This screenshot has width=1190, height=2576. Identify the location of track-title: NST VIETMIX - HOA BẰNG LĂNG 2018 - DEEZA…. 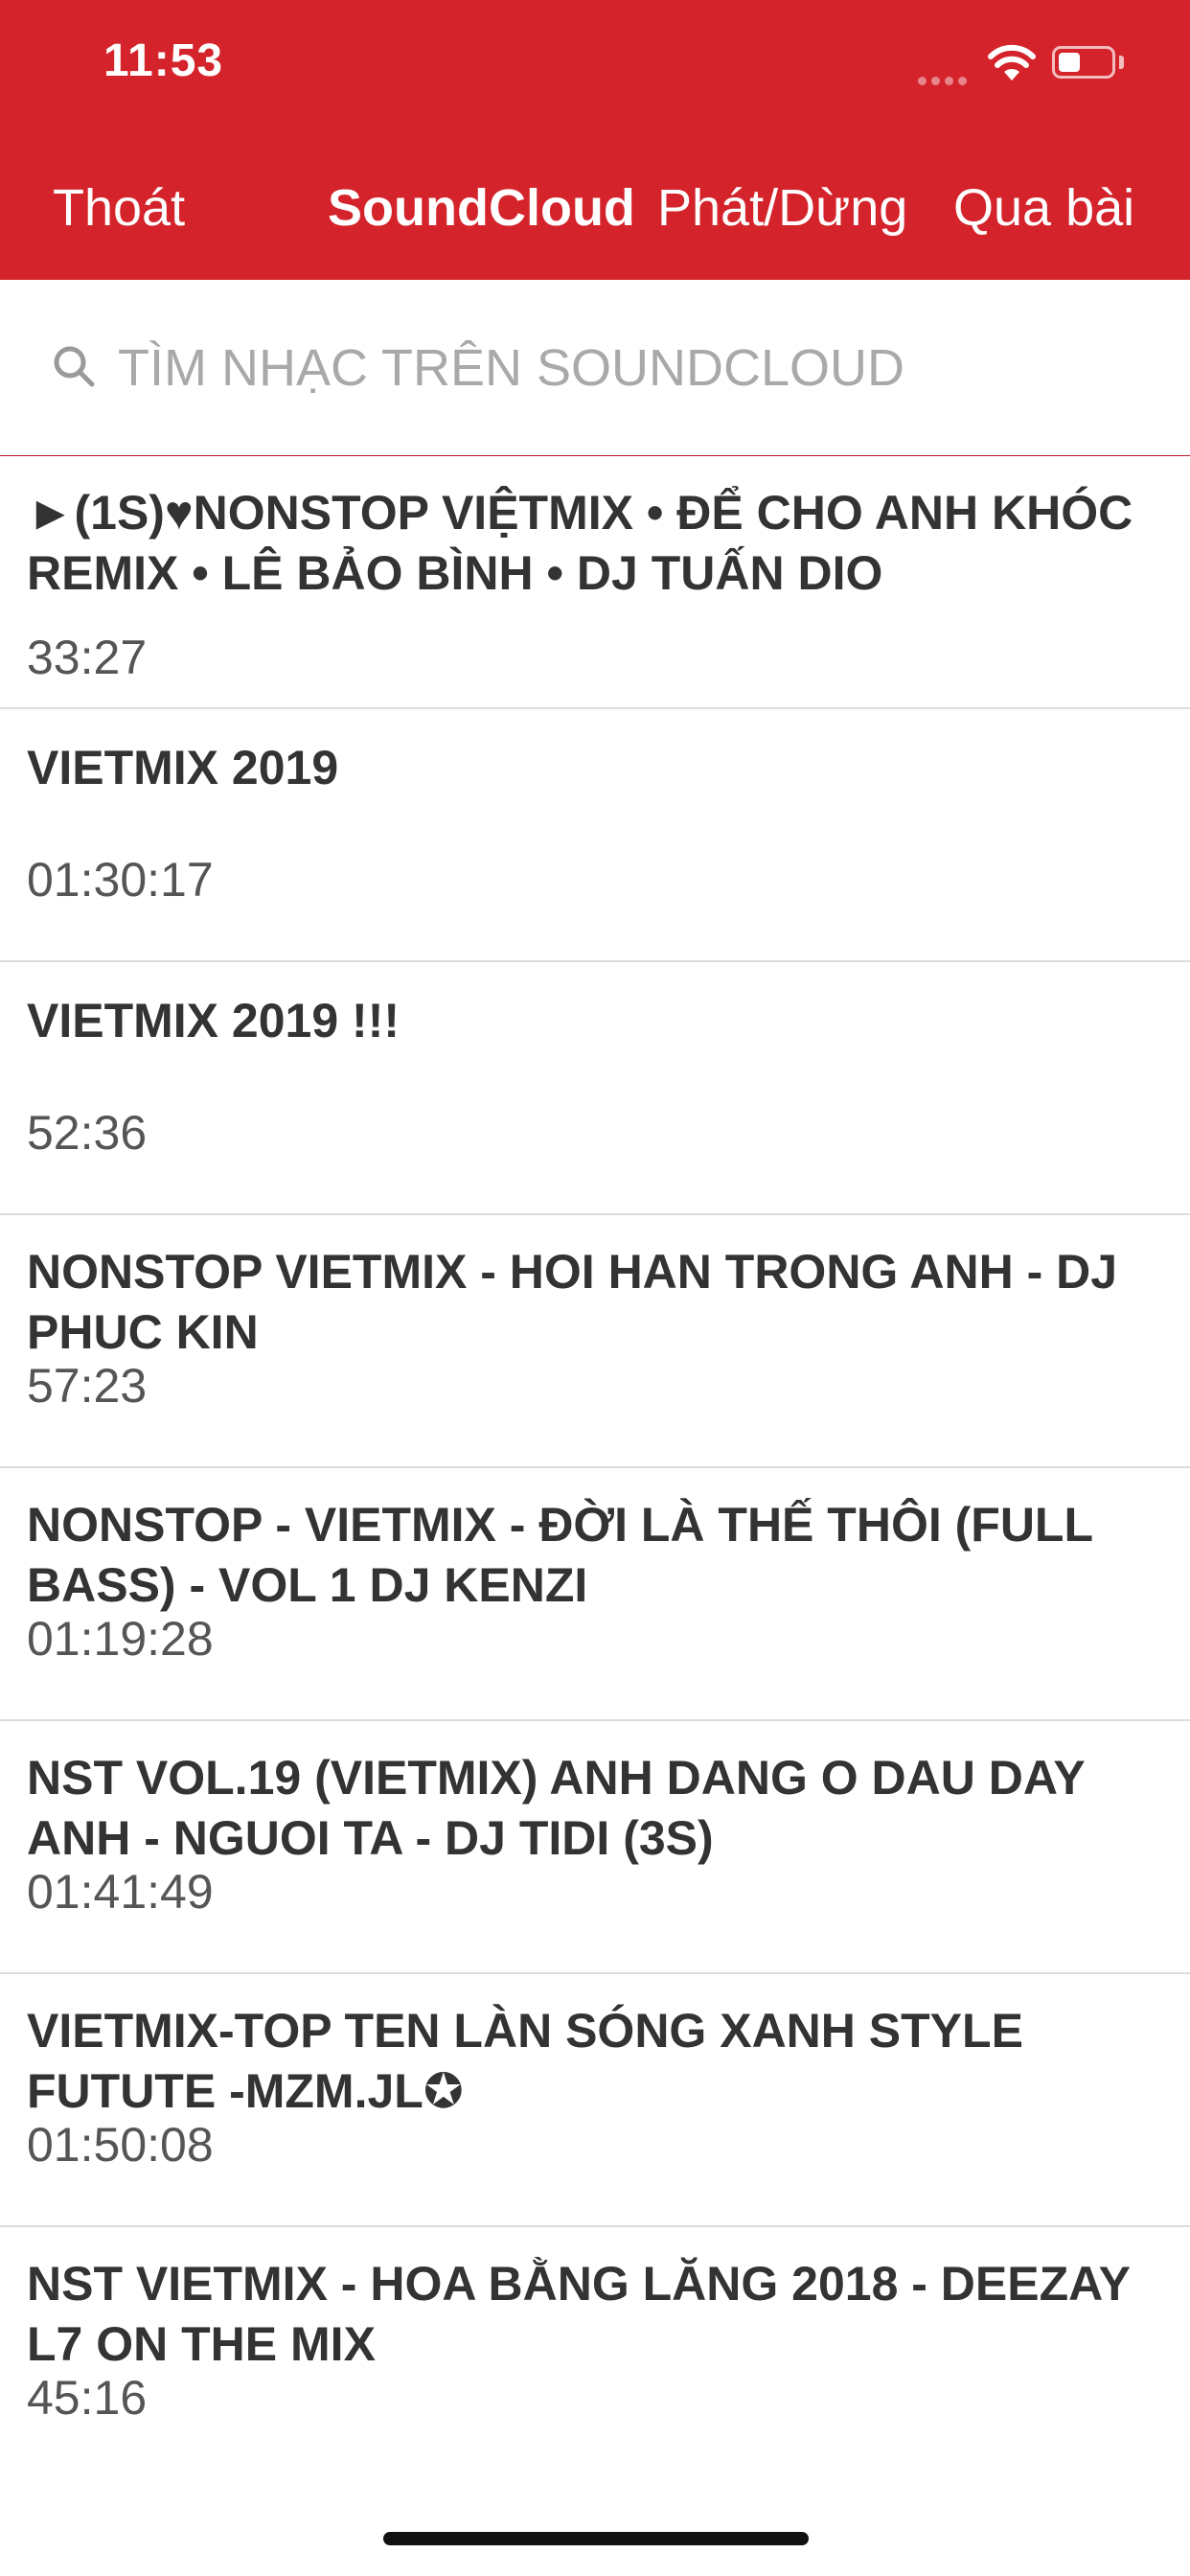
(579, 2314).